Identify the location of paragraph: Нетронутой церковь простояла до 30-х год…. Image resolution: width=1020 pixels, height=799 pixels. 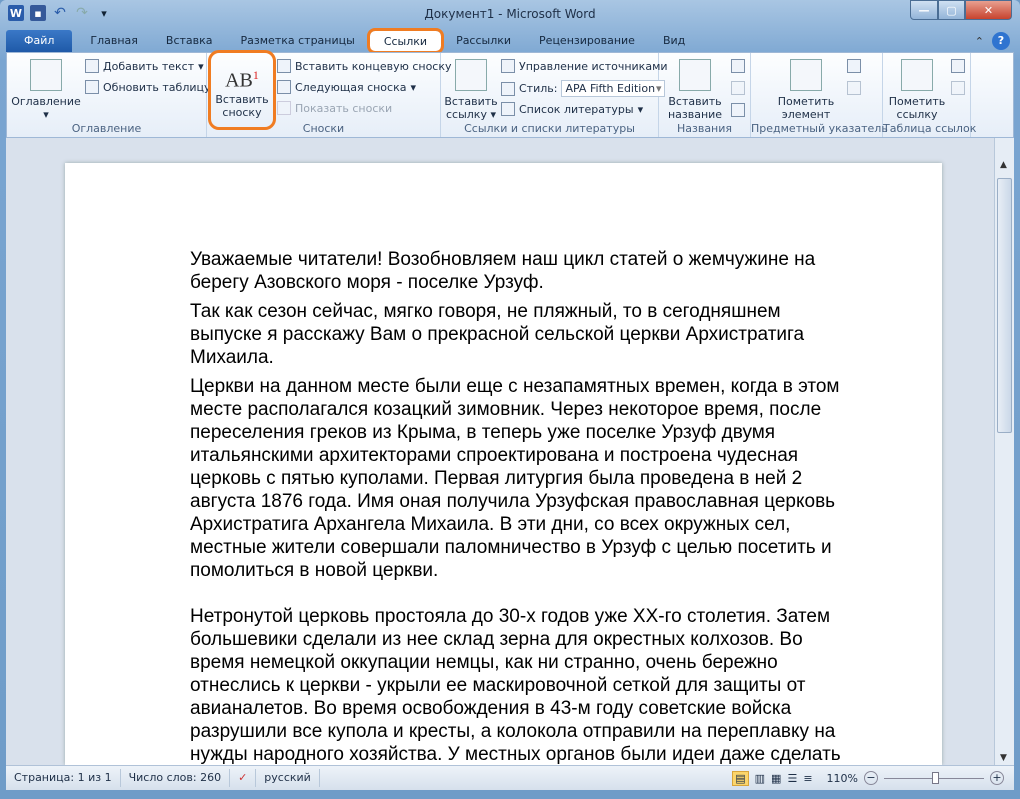
(540, 685).